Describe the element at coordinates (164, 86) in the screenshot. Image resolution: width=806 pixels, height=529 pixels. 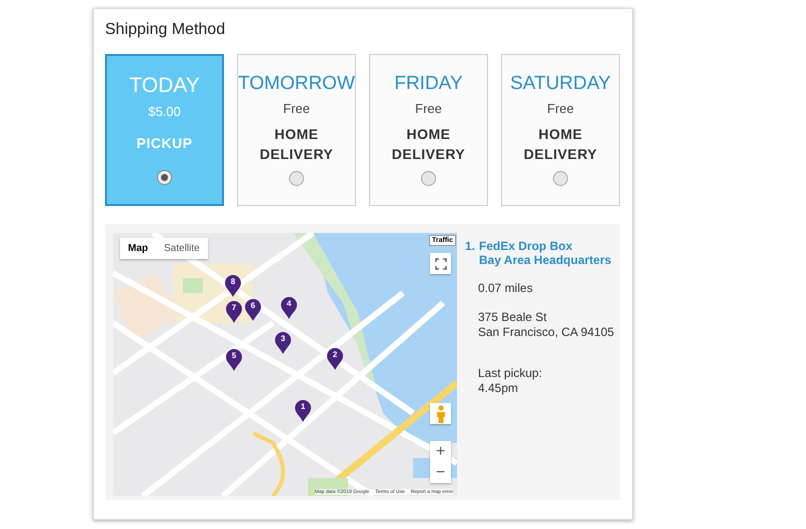
I see `option-day: TODAY` at that location.